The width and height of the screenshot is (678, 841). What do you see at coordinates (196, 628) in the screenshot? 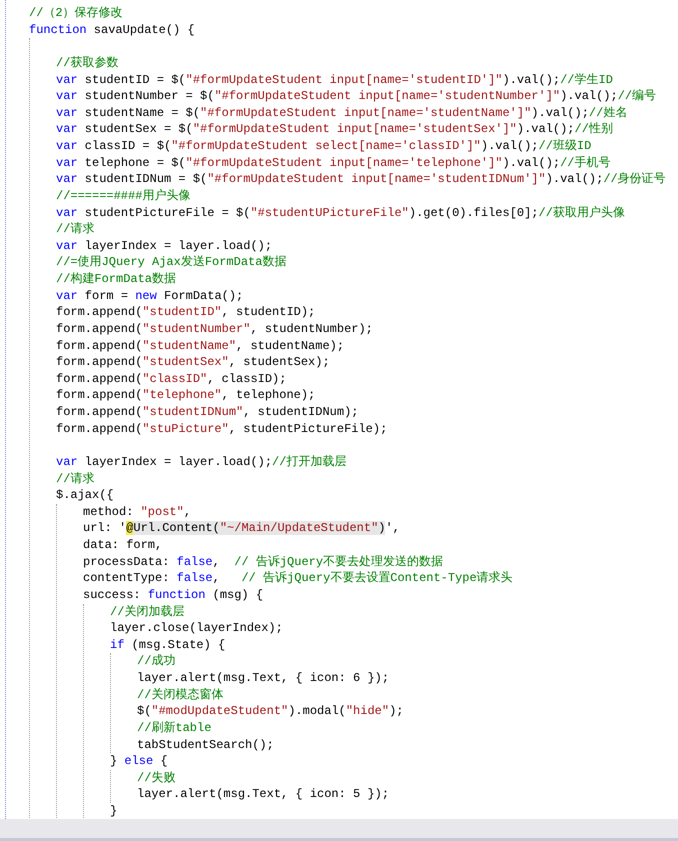
I see `code-line: layer.close(layerIndex);` at bounding box center [196, 628].